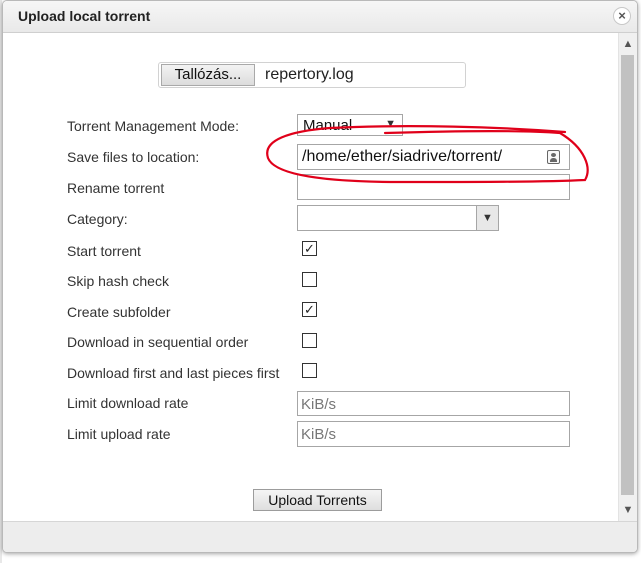 The height and width of the screenshot is (563, 641). Describe the element at coordinates (628, 44) in the screenshot. I see `scroll-up-icon: ▲` at that location.